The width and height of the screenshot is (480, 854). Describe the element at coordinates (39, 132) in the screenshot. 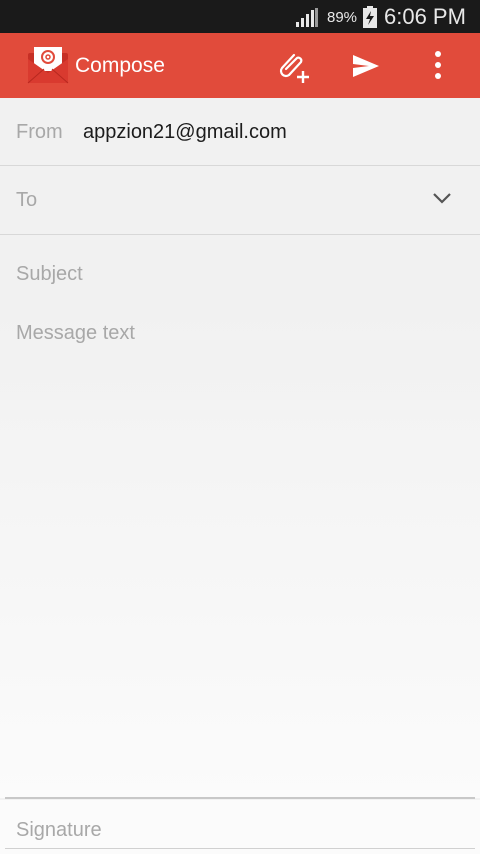

I see `from-label: From` at that location.